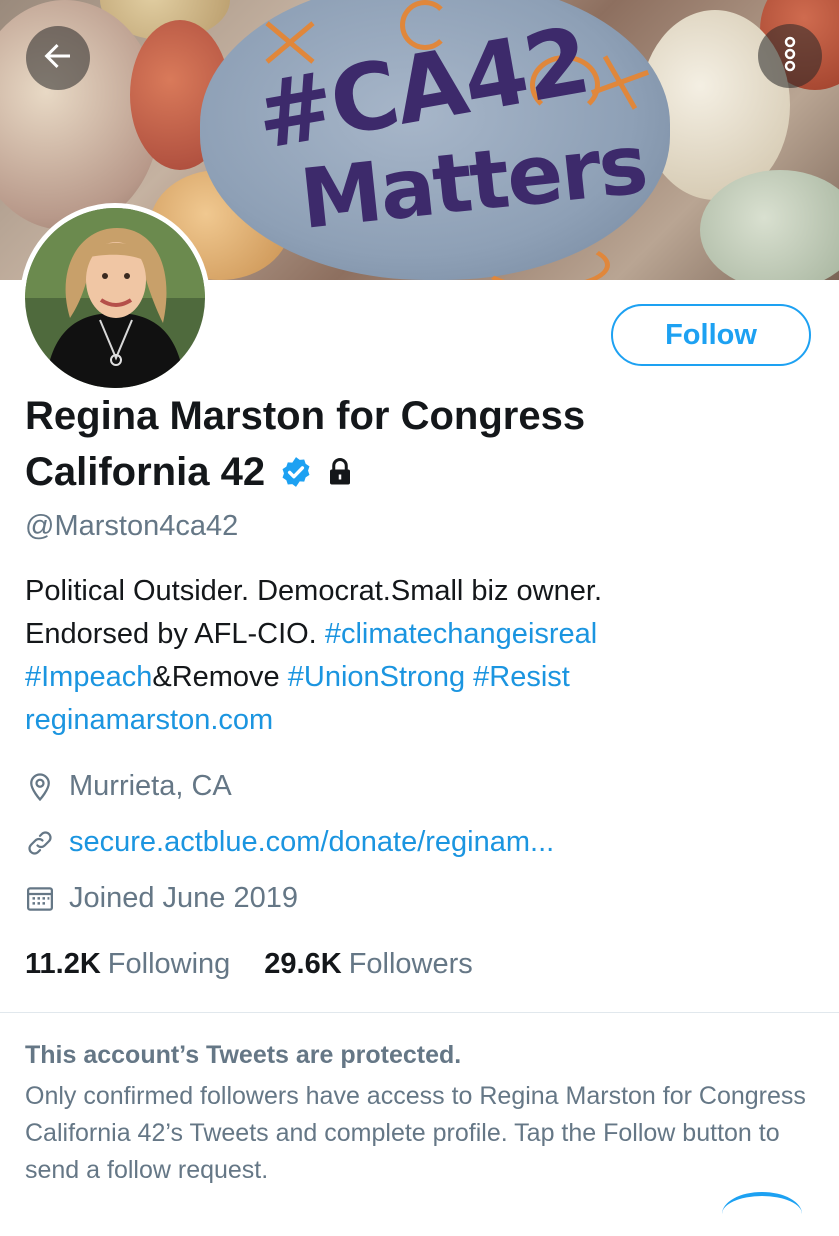 The image size is (839, 1236). I want to click on hashtag-link: #UnionStrong, so click(376, 677).